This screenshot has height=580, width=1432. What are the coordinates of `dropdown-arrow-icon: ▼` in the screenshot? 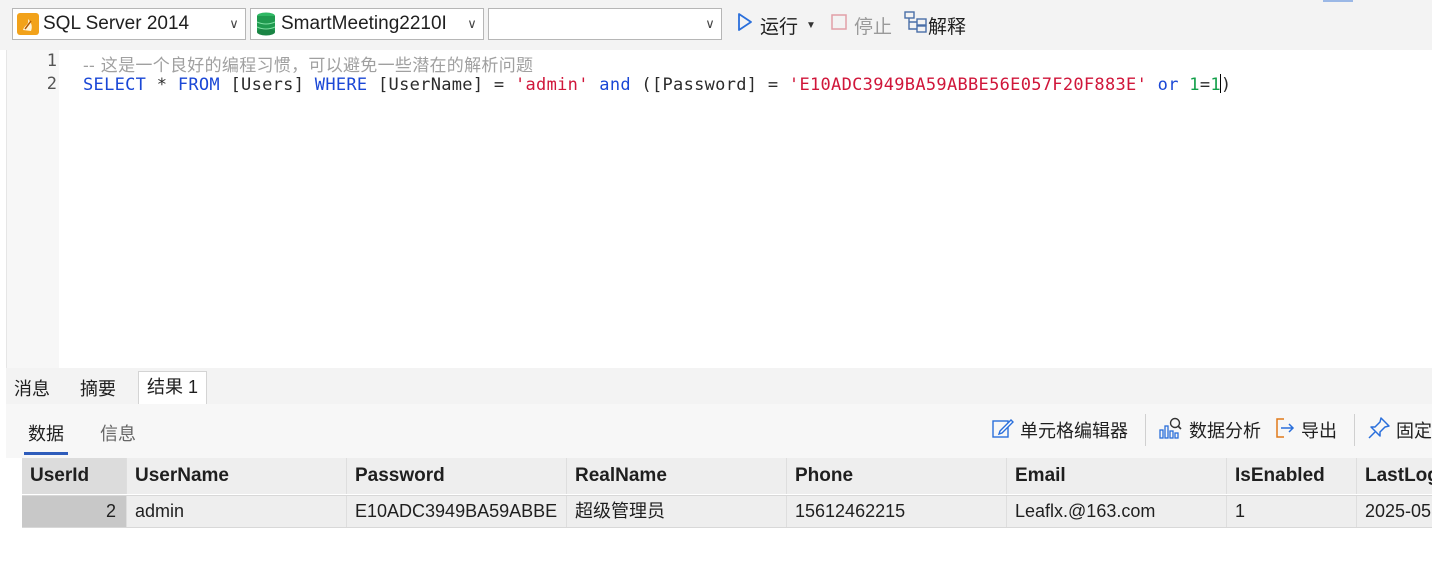 It's located at (811, 25).